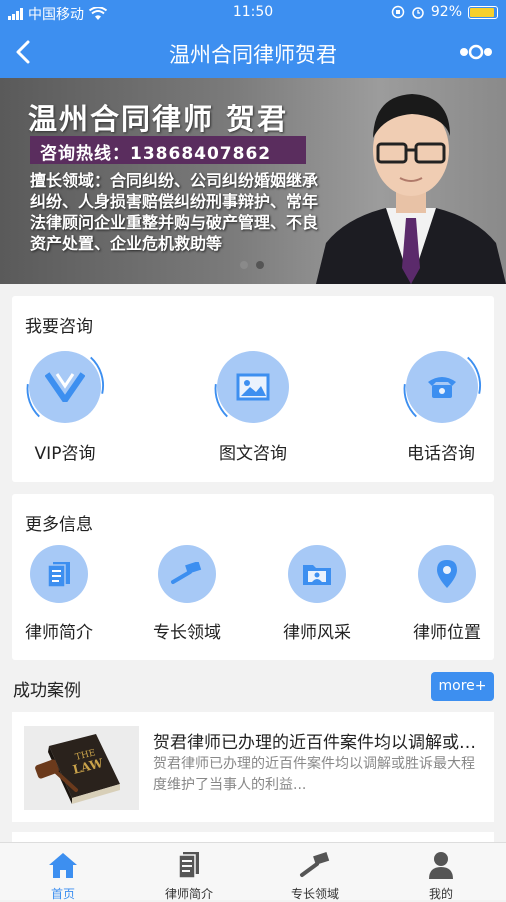 Image resolution: width=506 pixels, height=902 pixels. I want to click on consult-phone-label: 电话咨询, so click(441, 454).